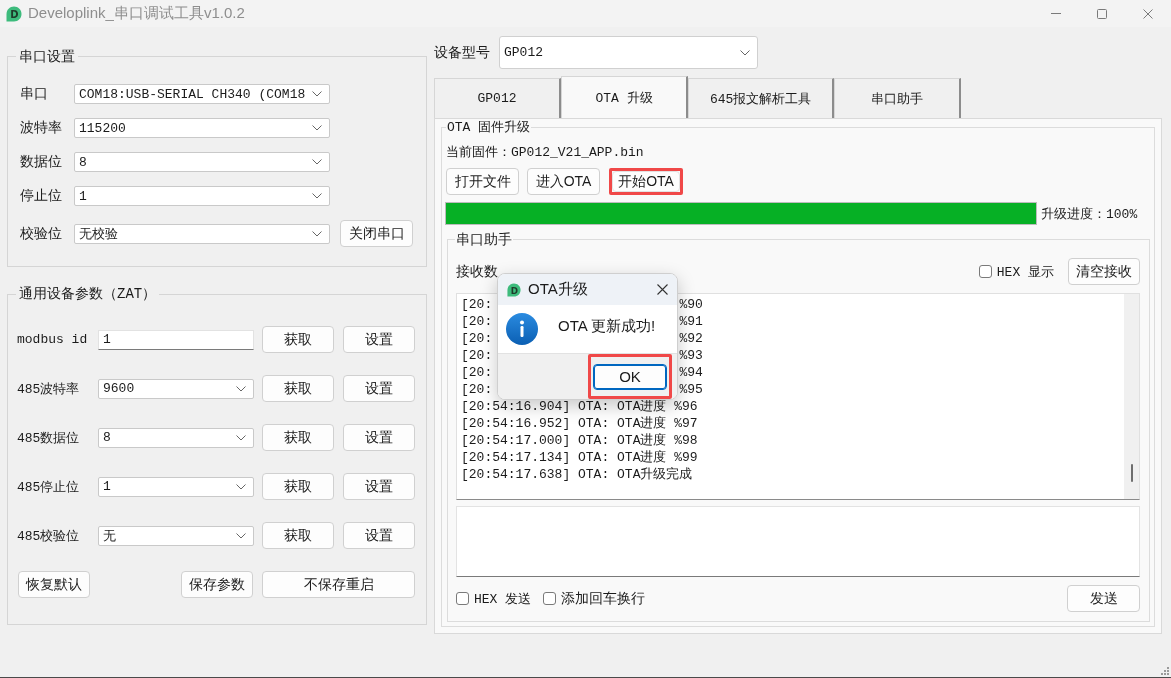 This screenshot has width=1171, height=678. What do you see at coordinates (691, 321) in the screenshot?
I see `log-line-end: %91` at bounding box center [691, 321].